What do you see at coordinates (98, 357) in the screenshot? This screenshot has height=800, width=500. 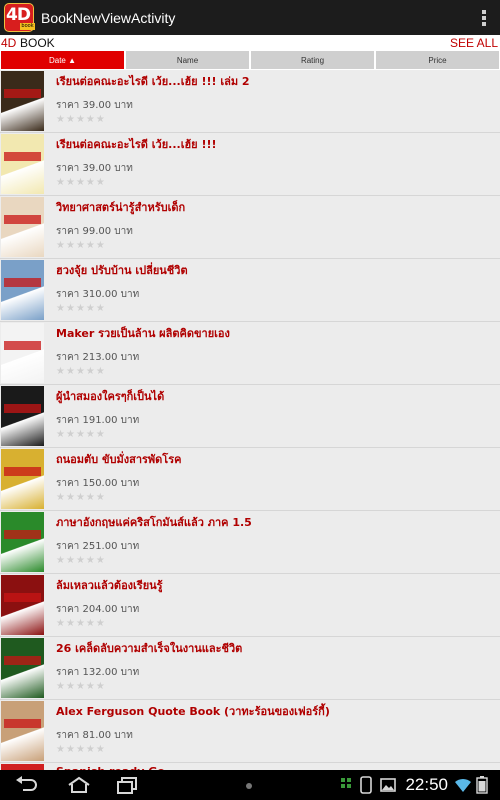 I see `book-price: ราคา 213.00 บาท` at bounding box center [98, 357].